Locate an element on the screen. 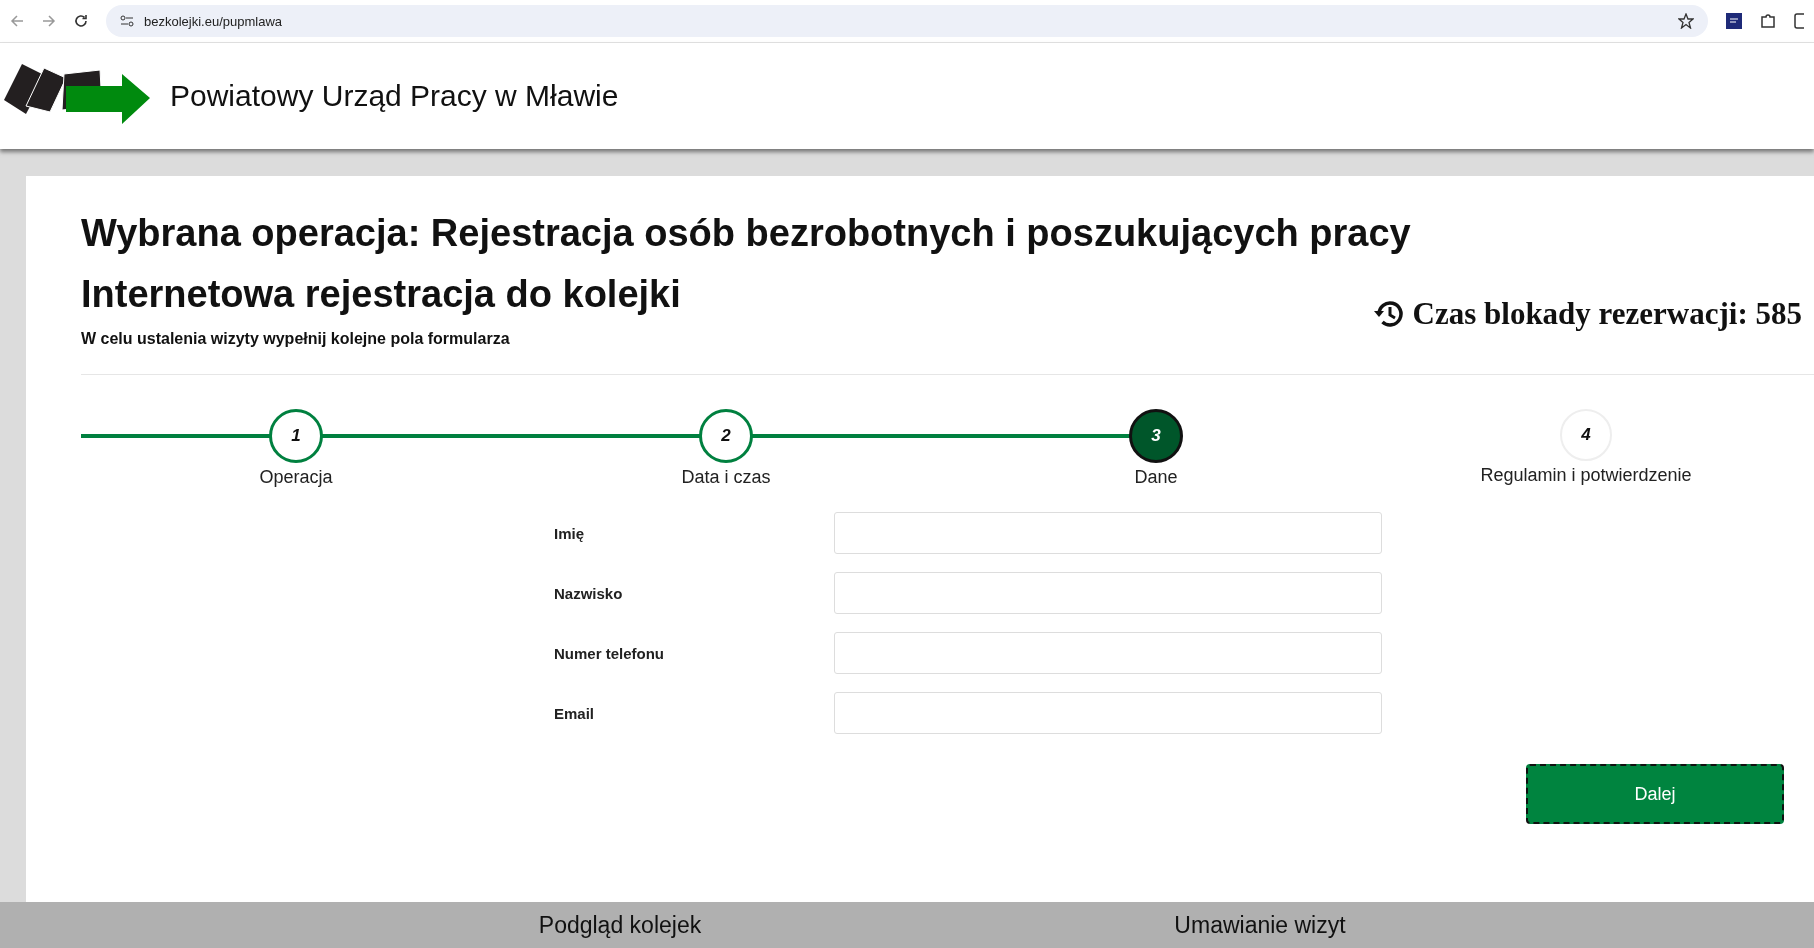 The height and width of the screenshot is (948, 1814). reservation-timer: Czas blokady rezerwacji: 585 is located at coordinates (1607, 314).